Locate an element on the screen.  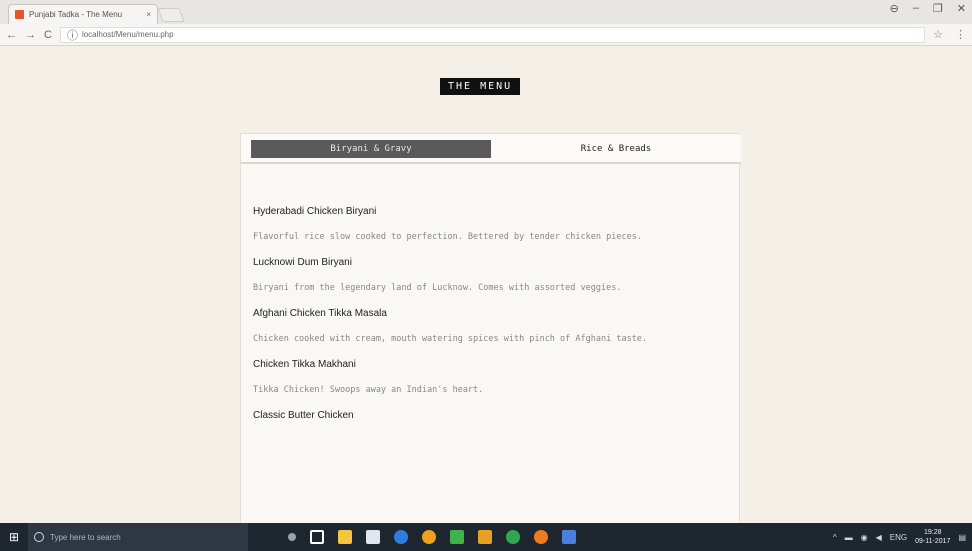
search-placeholder: Type here to search is located at coordinates (85, 537).